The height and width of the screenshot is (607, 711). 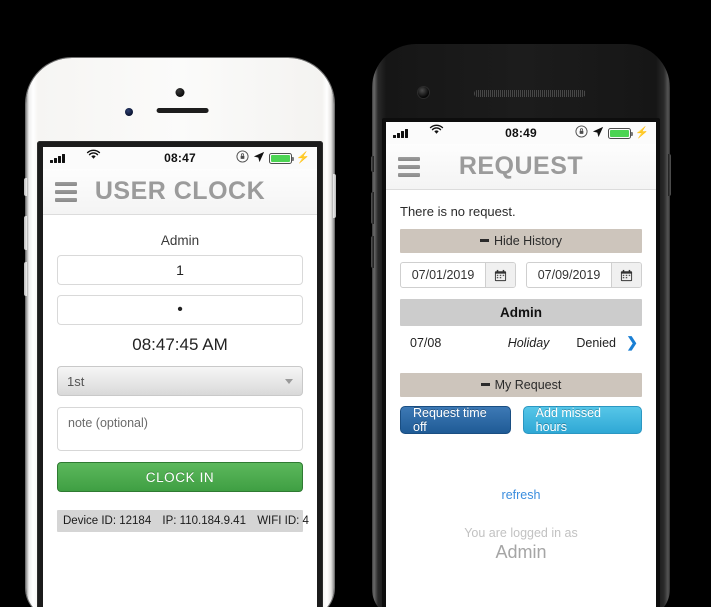 What do you see at coordinates (569, 275) in the screenshot?
I see `date-to-input: 07/09/2019` at bounding box center [569, 275].